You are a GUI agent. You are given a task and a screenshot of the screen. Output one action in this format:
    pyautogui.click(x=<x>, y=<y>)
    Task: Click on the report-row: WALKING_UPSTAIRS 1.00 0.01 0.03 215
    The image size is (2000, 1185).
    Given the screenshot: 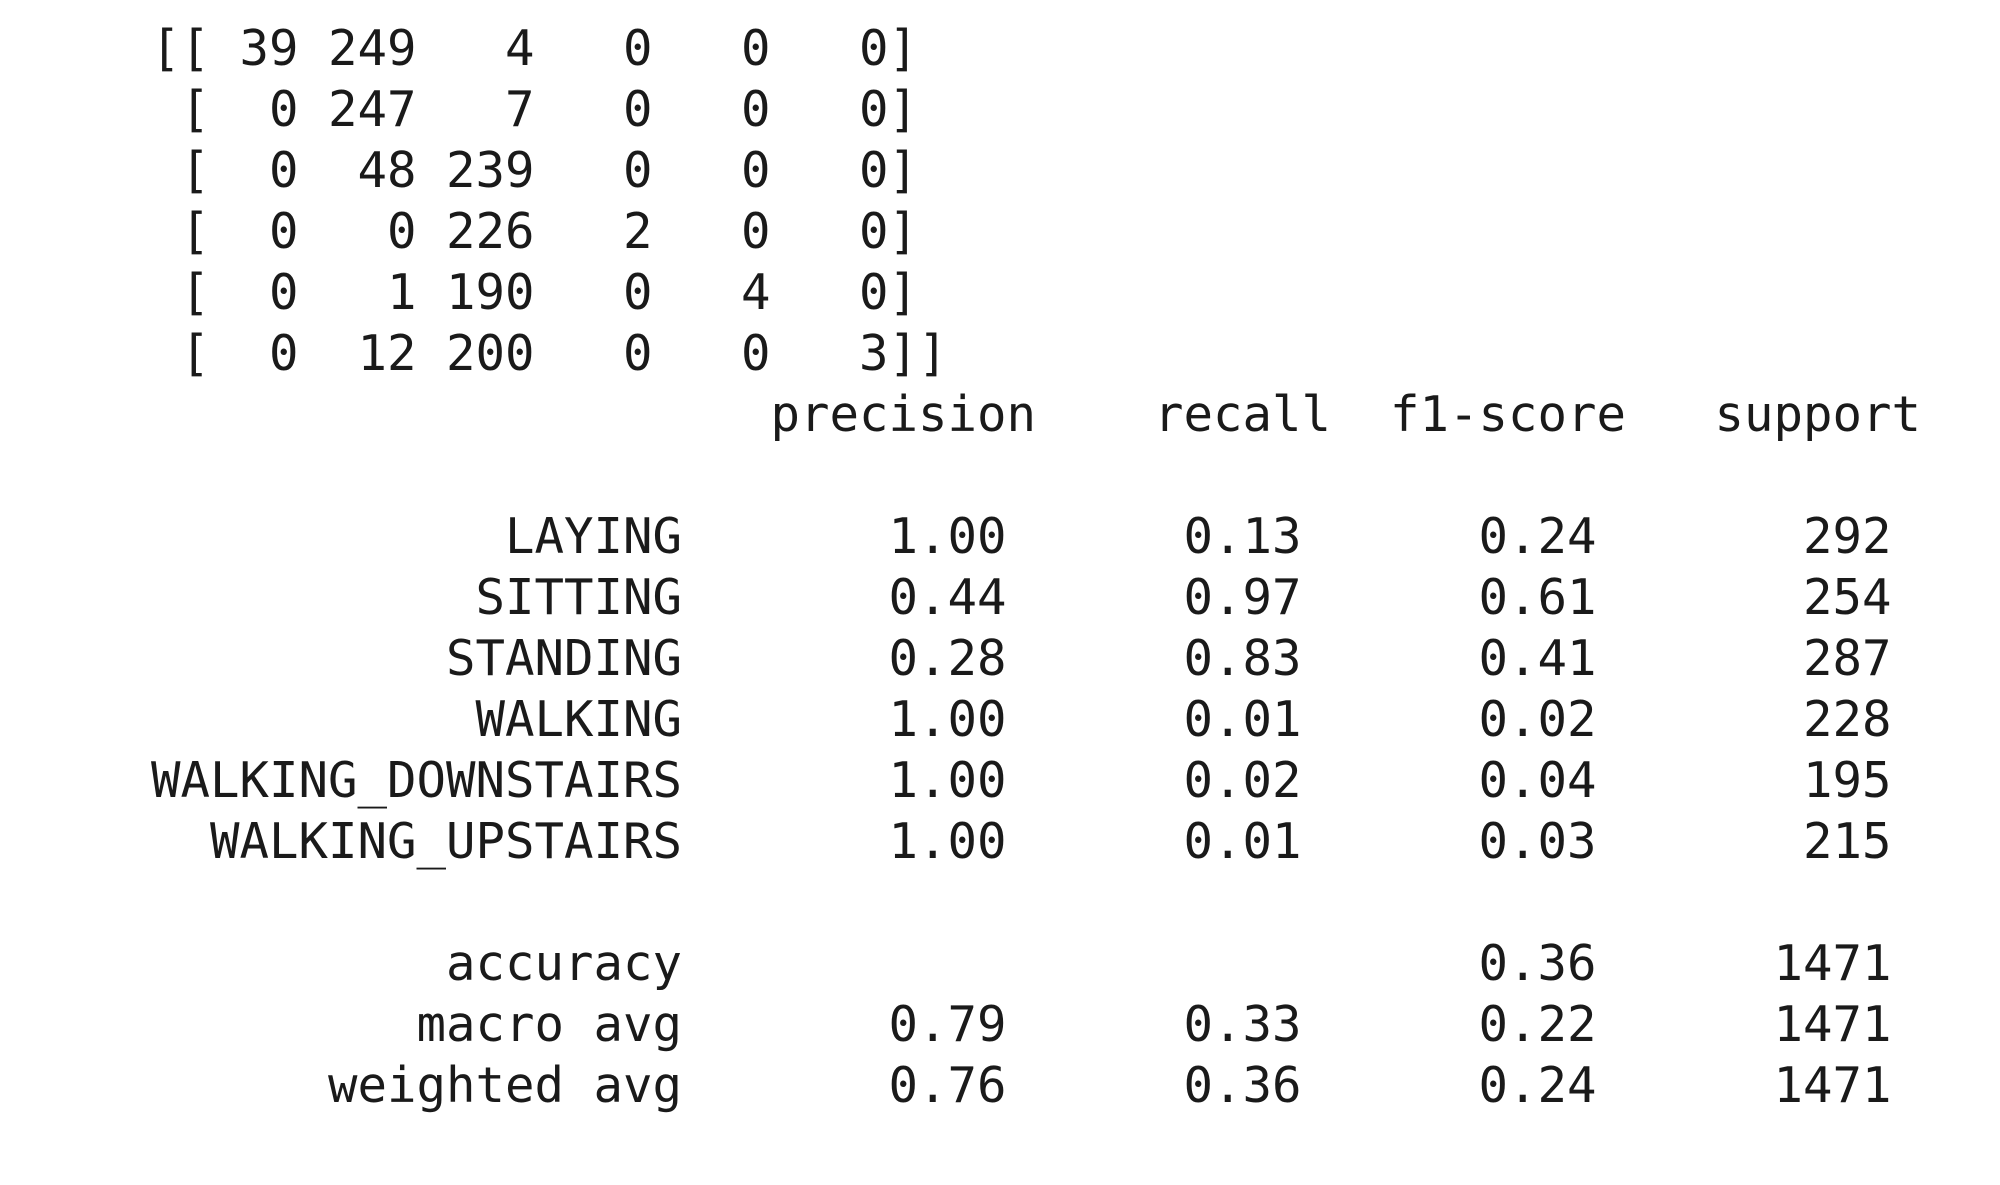 What is the action you would take?
    pyautogui.click(x=1021, y=841)
    